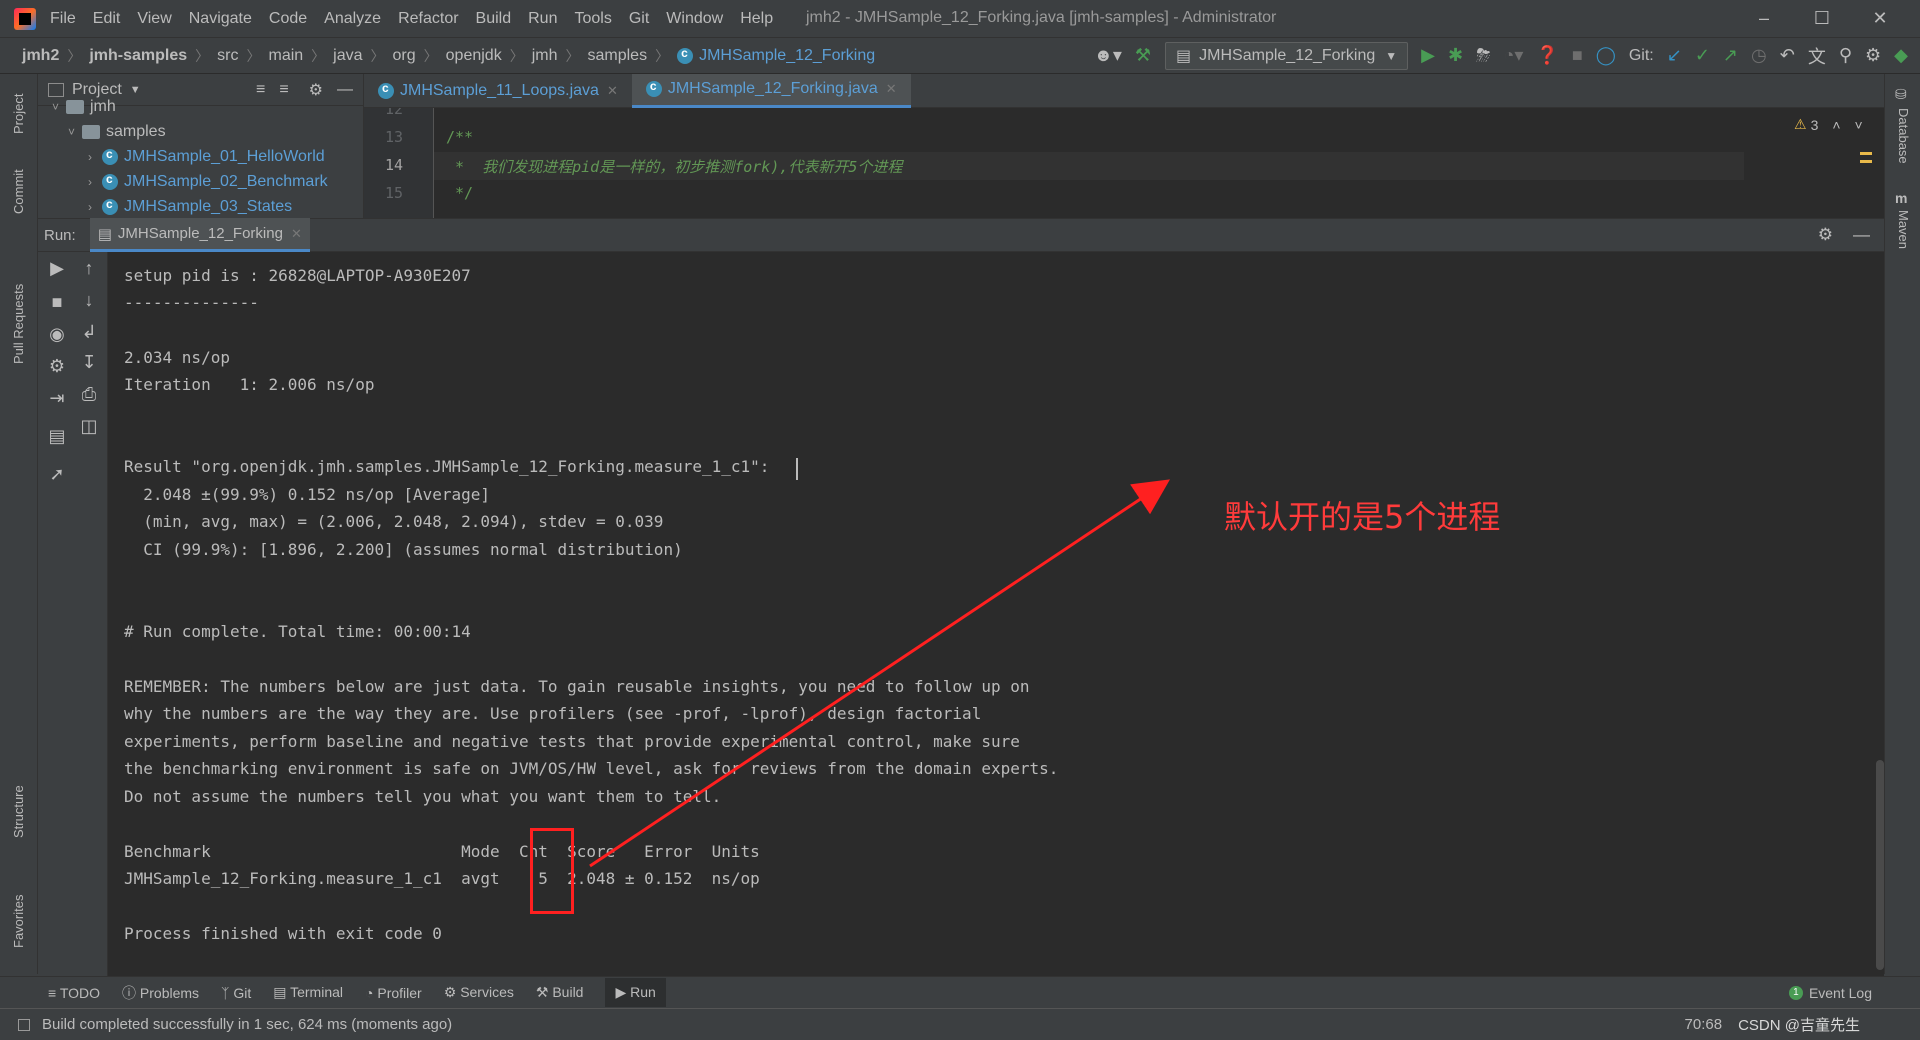 The height and width of the screenshot is (1040, 1920). Describe the element at coordinates (1845, 55) in the screenshot. I see `search-icon: ⚲` at that location.